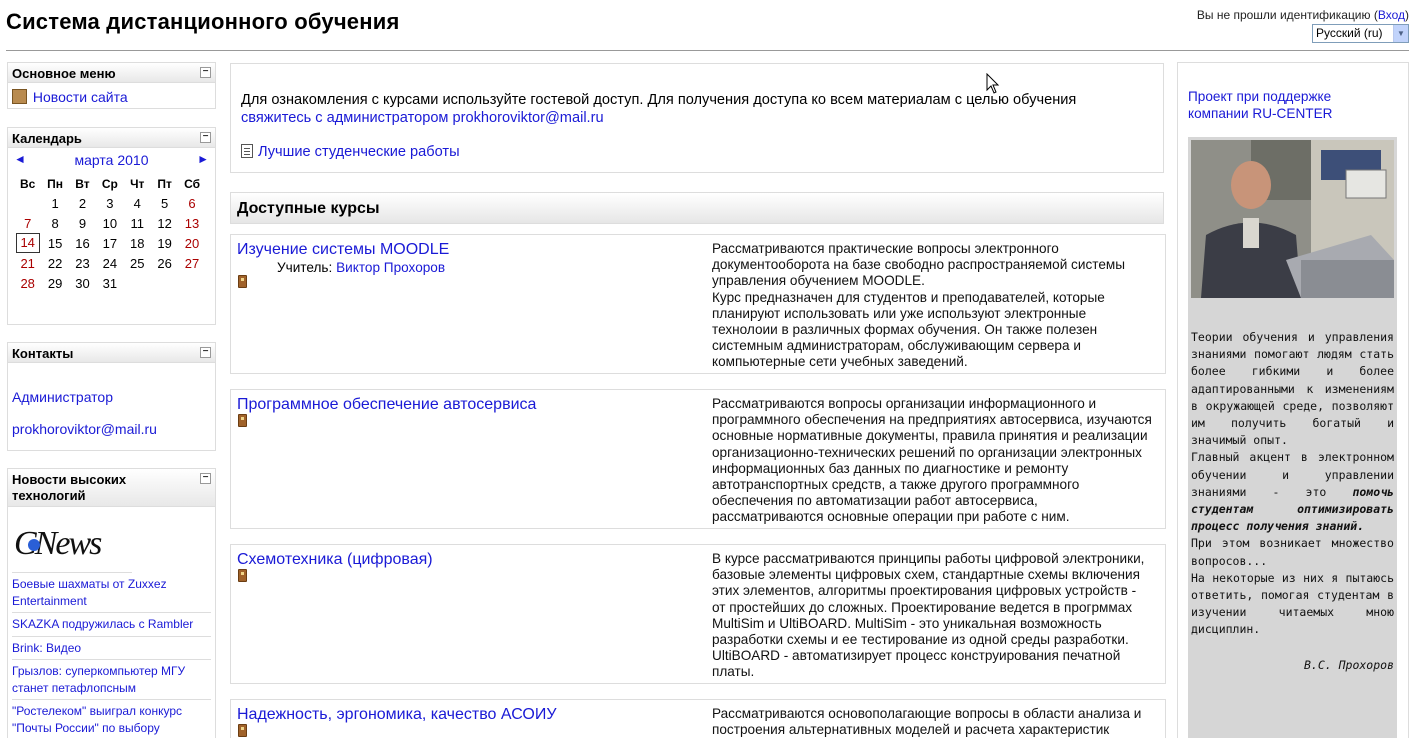  I want to click on news-item-link: Brink: Видео, so click(46, 648).